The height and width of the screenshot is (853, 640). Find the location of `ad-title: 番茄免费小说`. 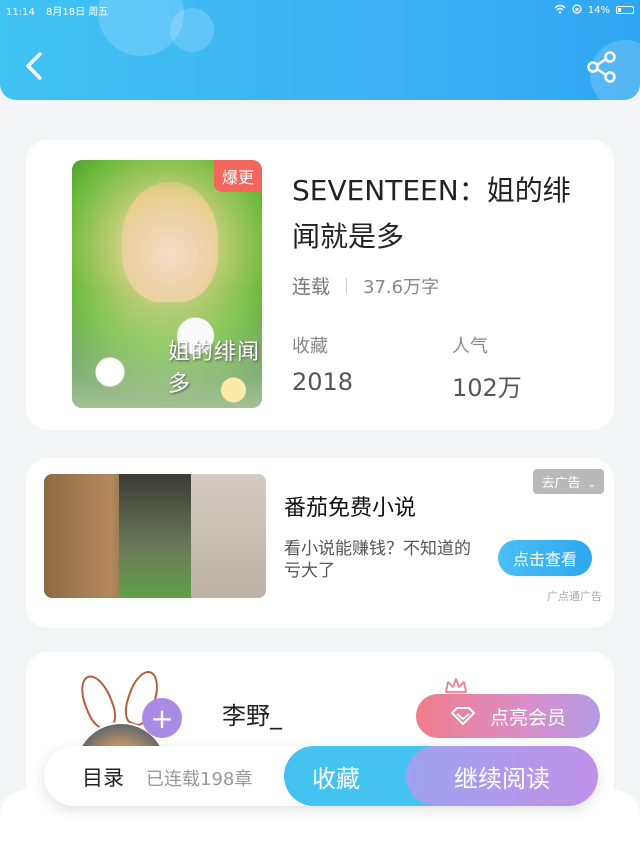

ad-title: 番茄免费小说 is located at coordinates (350, 508).